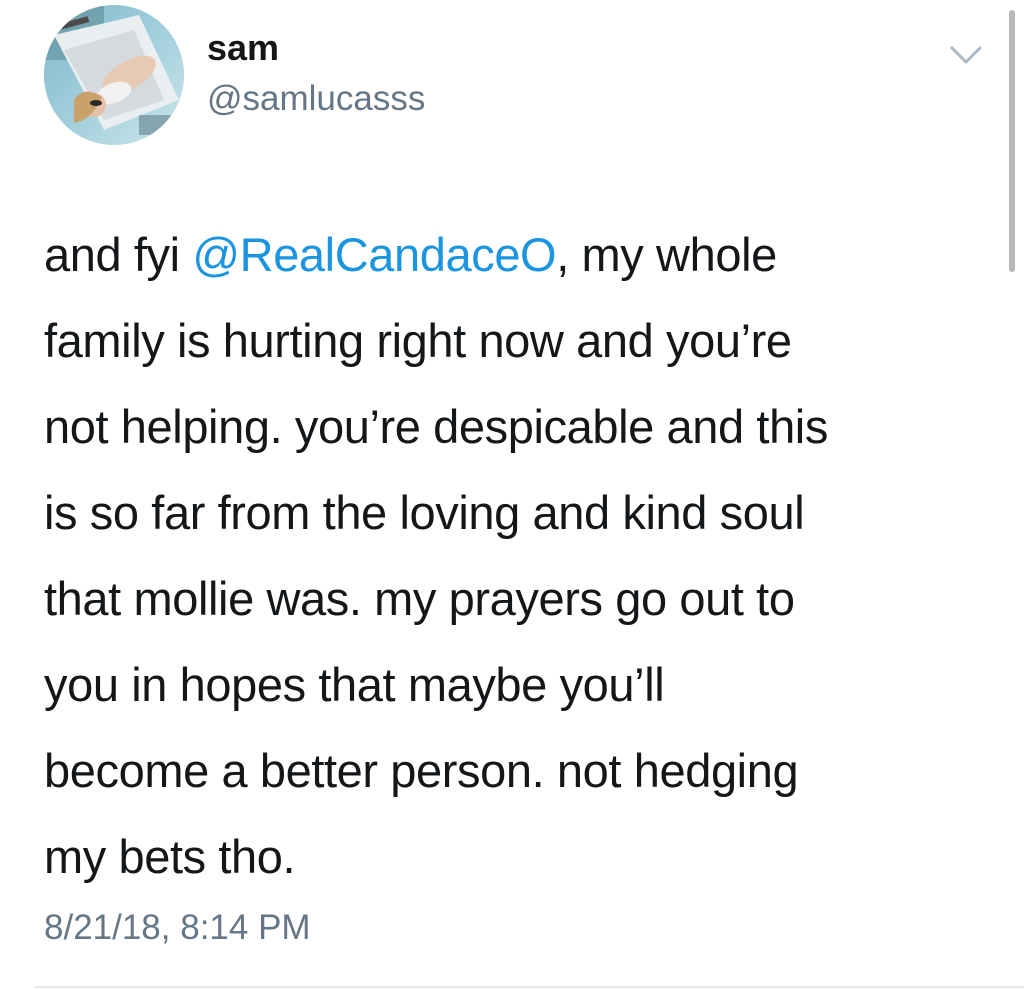 The width and height of the screenshot is (1024, 989). What do you see at coordinates (243, 48) in the screenshot?
I see `display-name: sam` at bounding box center [243, 48].